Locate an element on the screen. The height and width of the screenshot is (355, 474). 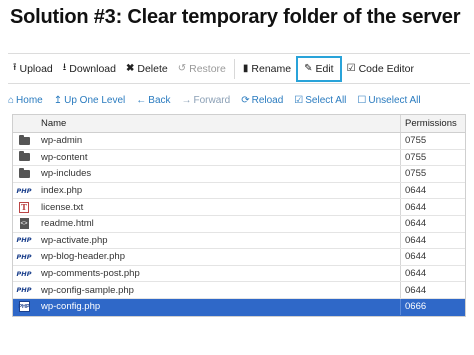
file-name: readme.html is located at coordinates (218, 223).